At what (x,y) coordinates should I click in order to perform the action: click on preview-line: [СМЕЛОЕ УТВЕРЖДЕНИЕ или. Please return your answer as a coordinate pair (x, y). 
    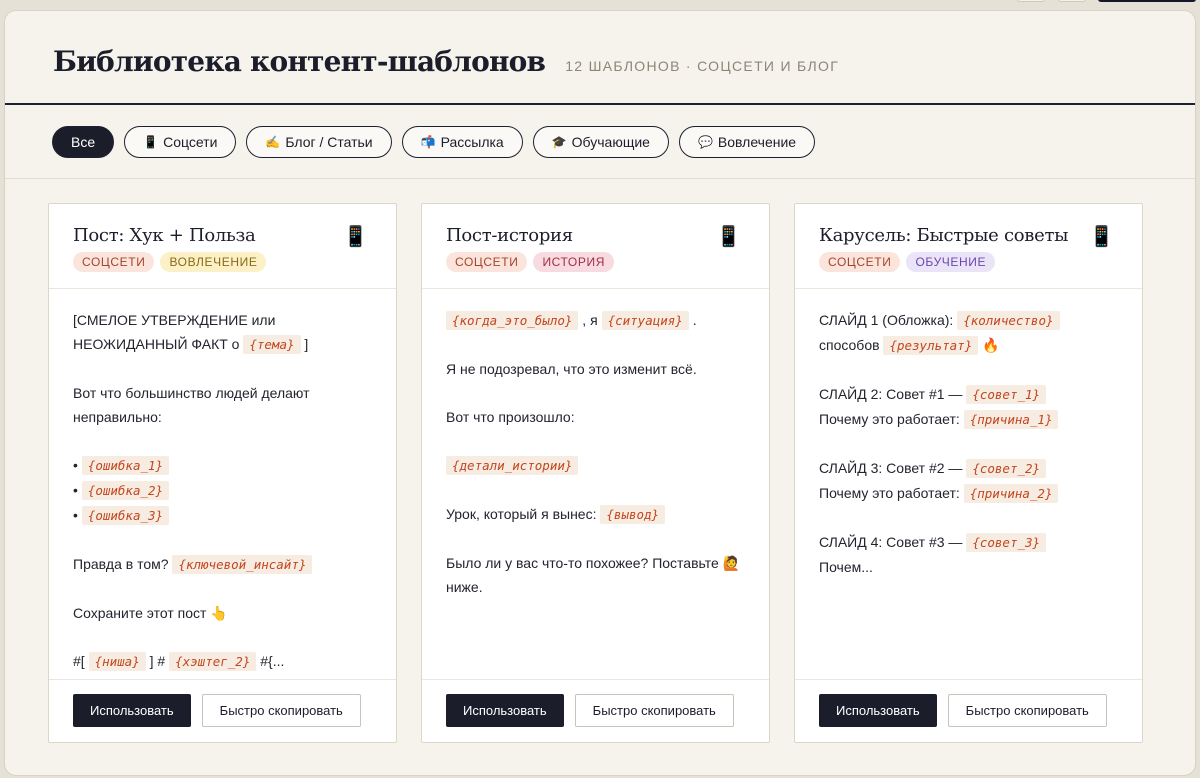
    Looking at the image, I should click on (222, 320).